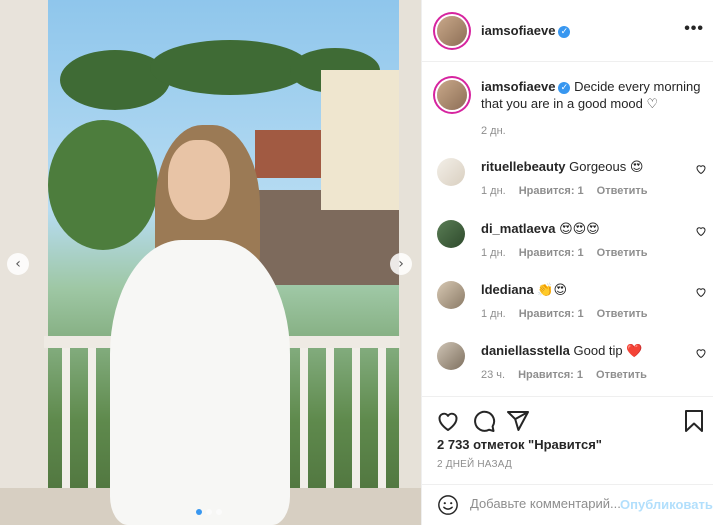 The height and width of the screenshot is (525, 713). I want to click on author-username-header: iamsofiaeve ✓, so click(526, 30).